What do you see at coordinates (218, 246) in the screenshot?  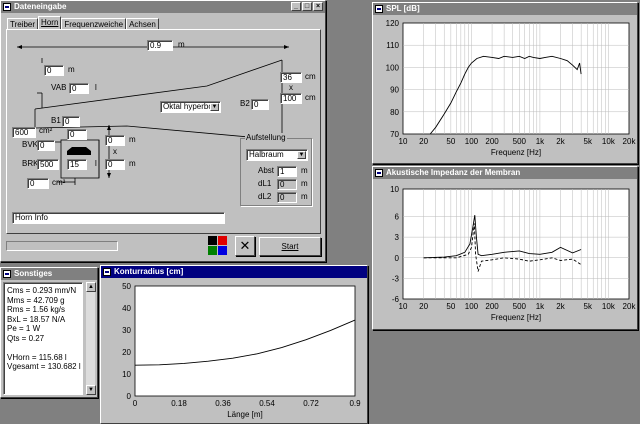 I see `color-picker-icon` at bounding box center [218, 246].